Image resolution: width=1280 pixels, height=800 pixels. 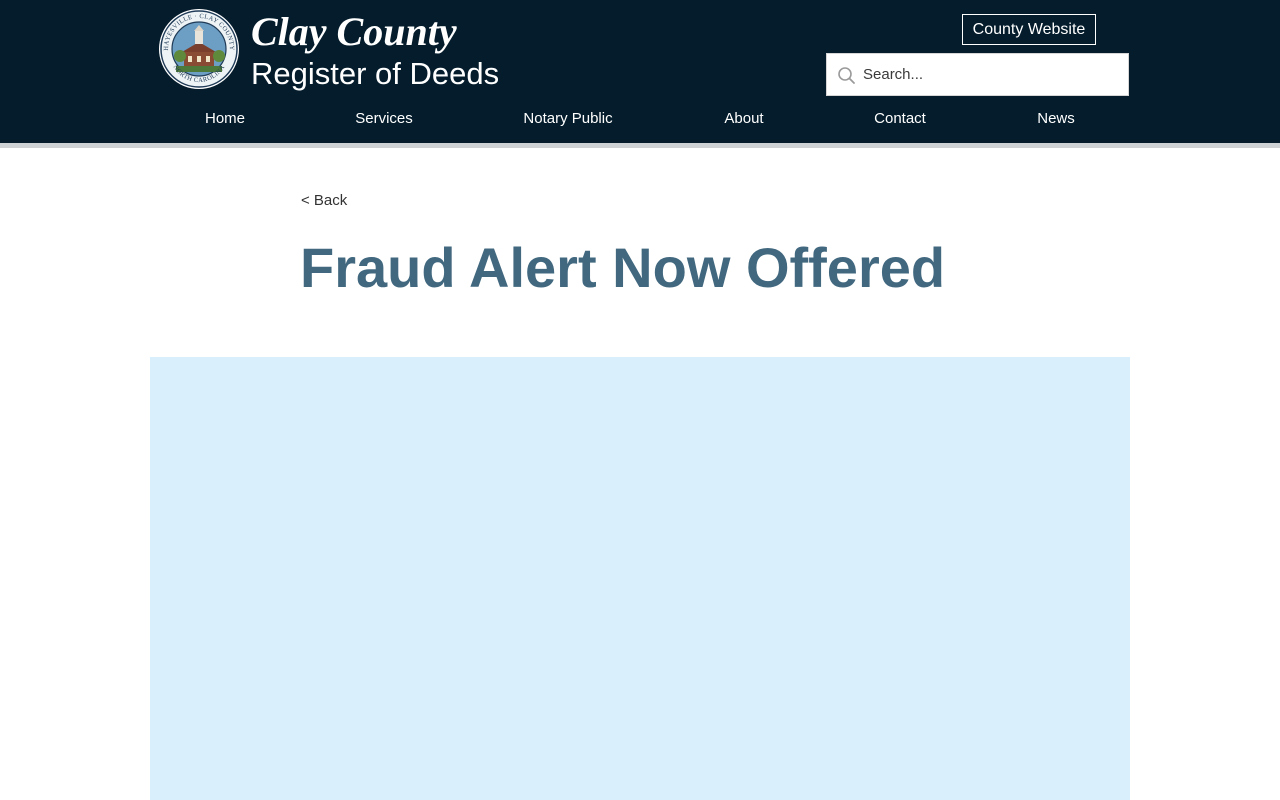 I want to click on search-input, so click(x=994, y=74).